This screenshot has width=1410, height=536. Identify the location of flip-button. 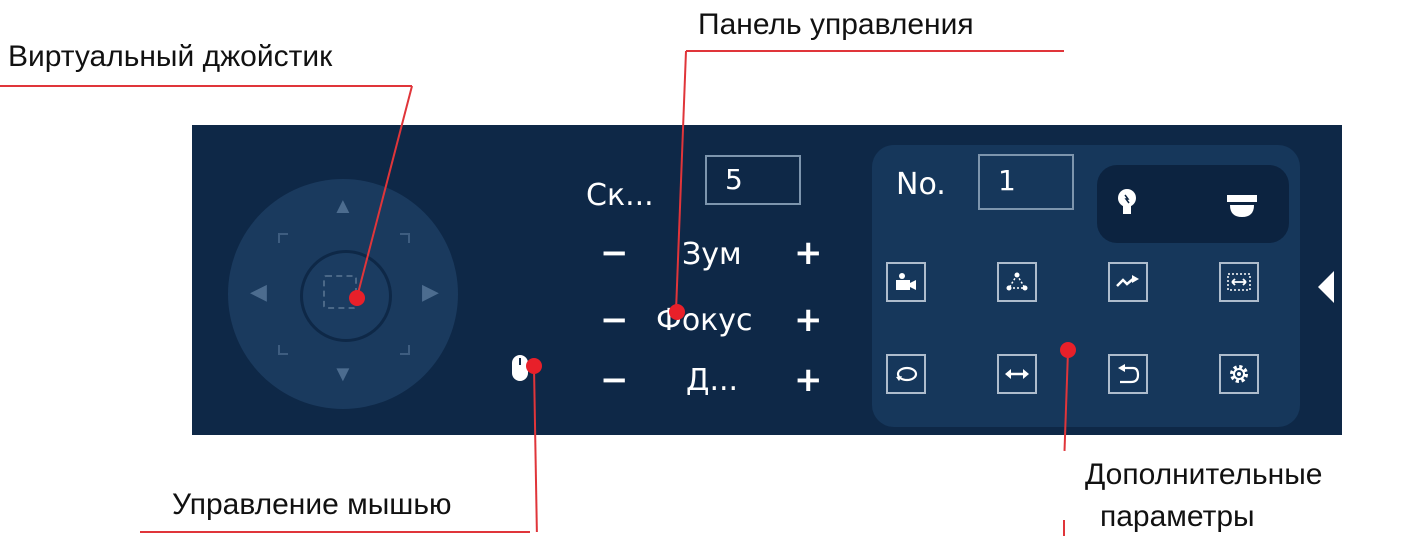
(1128, 374).